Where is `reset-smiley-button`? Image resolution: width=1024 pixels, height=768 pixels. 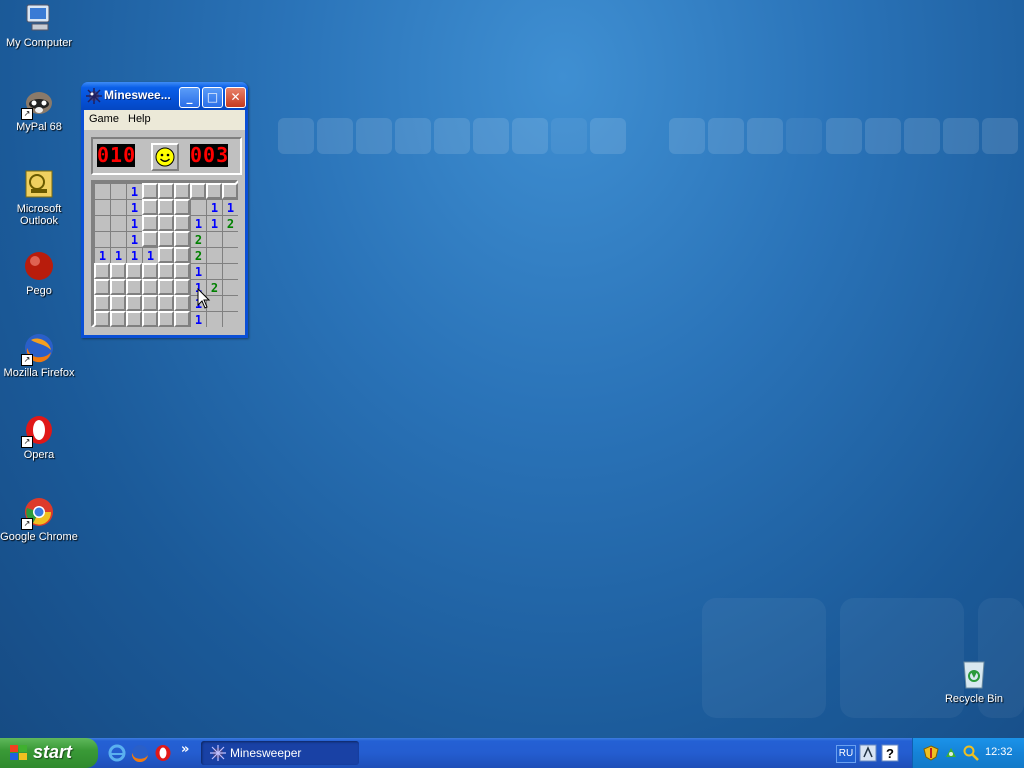 reset-smiley-button is located at coordinates (165, 157).